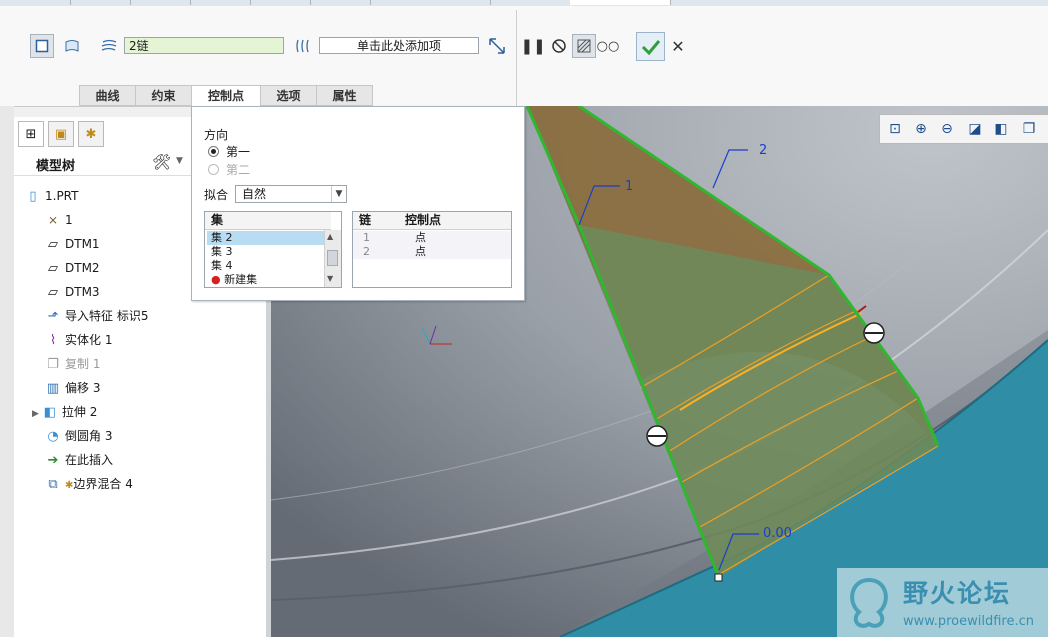 The height and width of the screenshot is (637, 1048). I want to click on tree-item: ⧉ ✱边界混合 4, so click(88, 484).